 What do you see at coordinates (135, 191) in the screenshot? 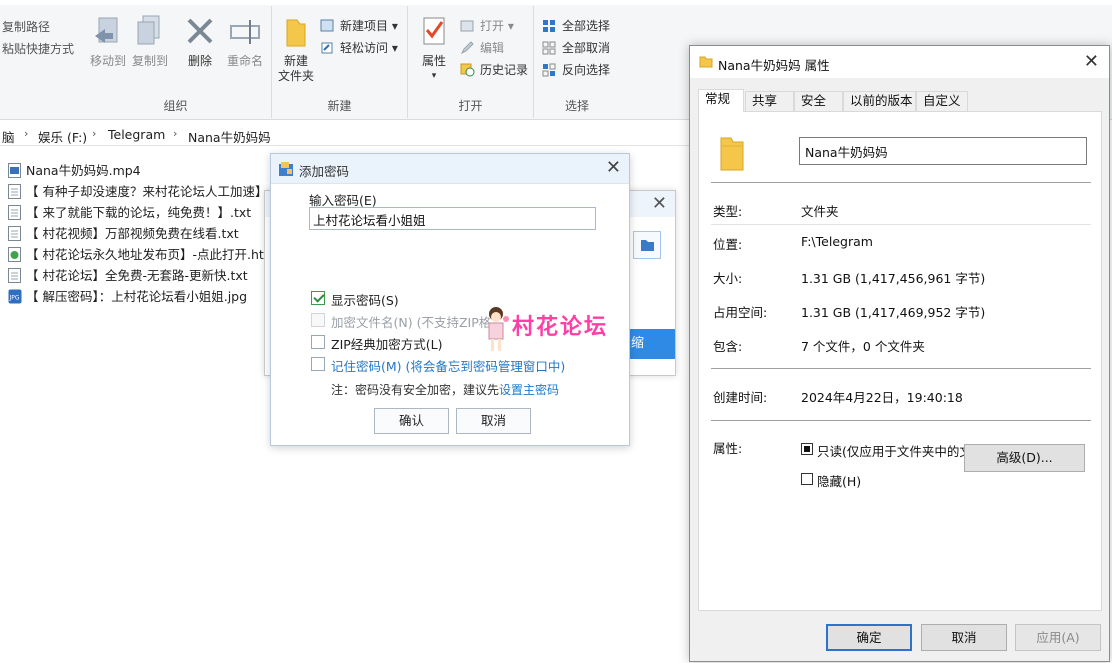
I see `list-item: 【 有种子却没速度？来村花论坛人工加速】.t` at bounding box center [135, 191].